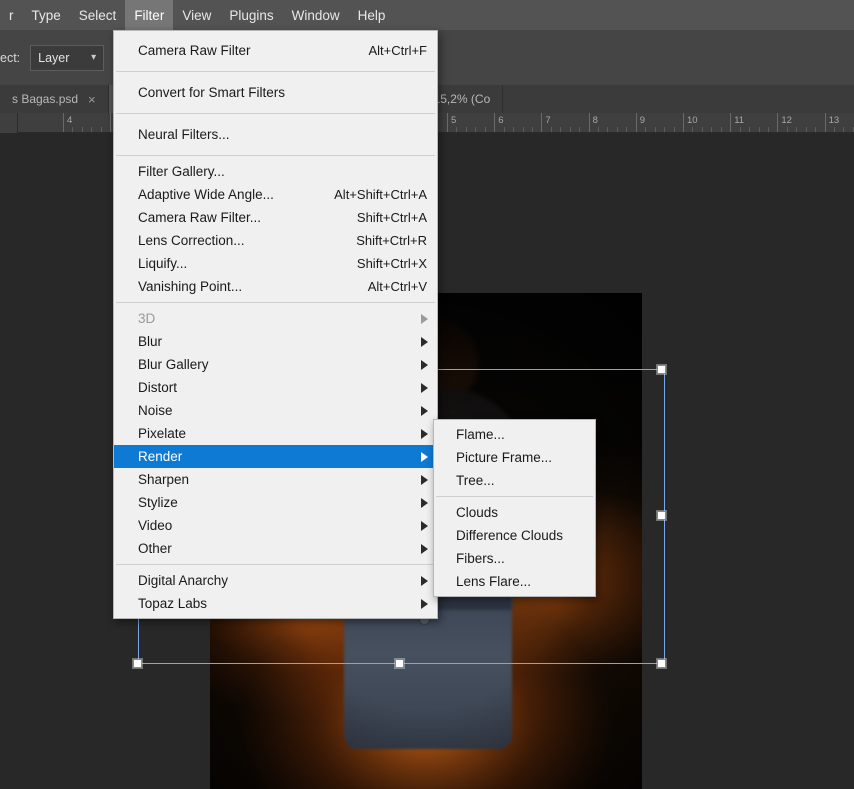 The image size is (854, 789). I want to click on menu-item-label: Other, so click(155, 548).